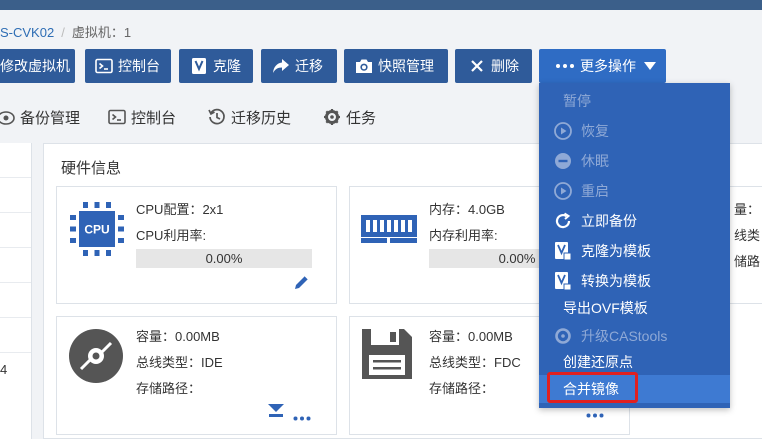 This screenshot has width=762, height=439. Describe the element at coordinates (563, 131) in the screenshot. I see `play-circle-icon` at that location.